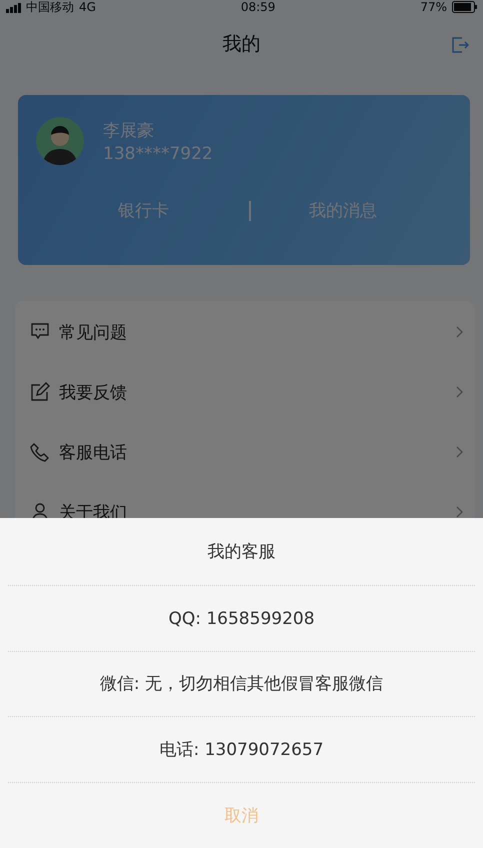 The image size is (483, 848). Describe the element at coordinates (460, 45) in the screenshot. I see `logout-icon` at that location.